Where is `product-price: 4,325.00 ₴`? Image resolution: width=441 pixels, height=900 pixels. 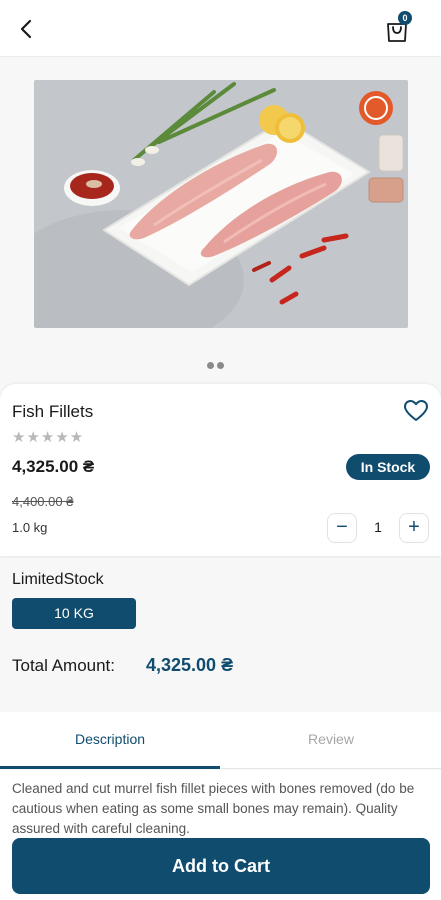 product-price: 4,325.00 ₴ is located at coordinates (53, 466).